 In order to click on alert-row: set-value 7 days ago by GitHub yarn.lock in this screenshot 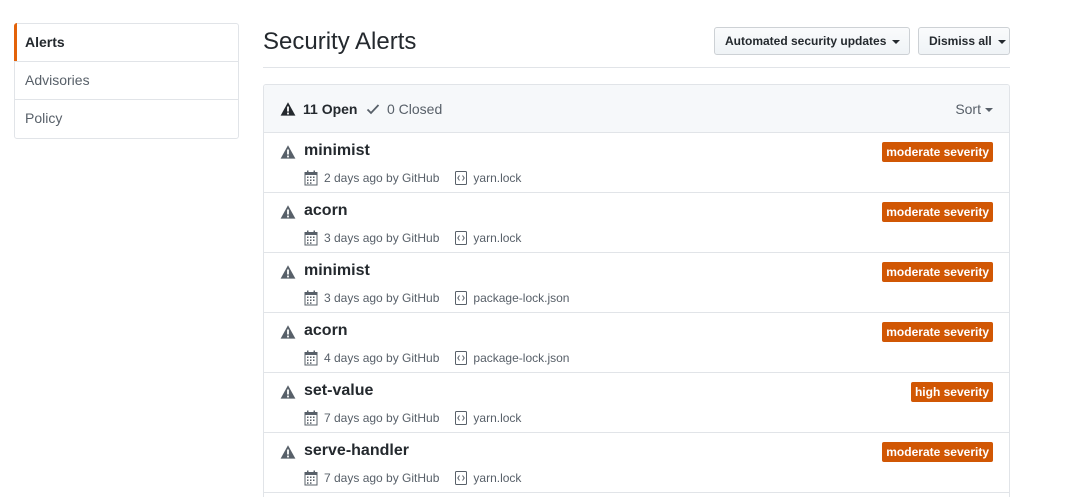, I will do `click(636, 403)`.